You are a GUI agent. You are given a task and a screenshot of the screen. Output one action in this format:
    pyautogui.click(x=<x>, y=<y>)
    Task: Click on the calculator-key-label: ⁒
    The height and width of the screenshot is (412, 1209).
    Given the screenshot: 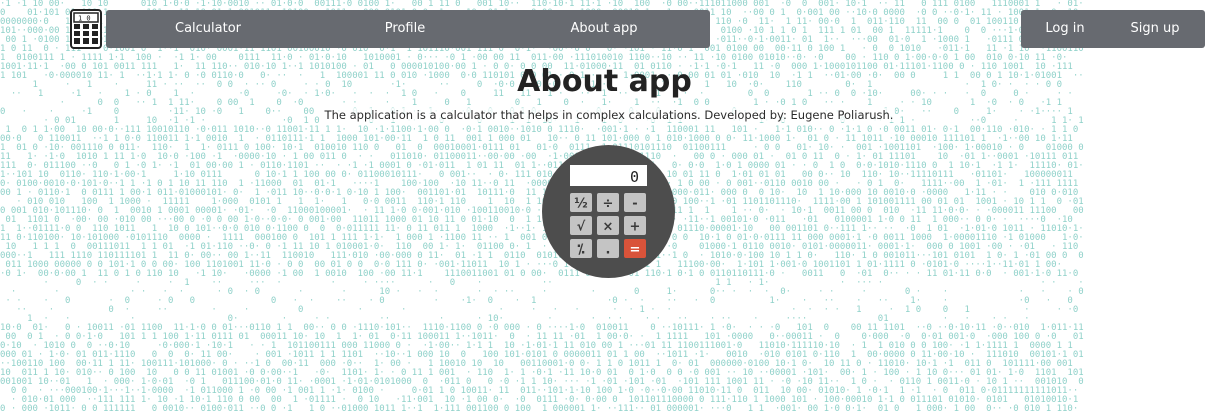 What is the action you would take?
    pyautogui.click(x=580, y=250)
    